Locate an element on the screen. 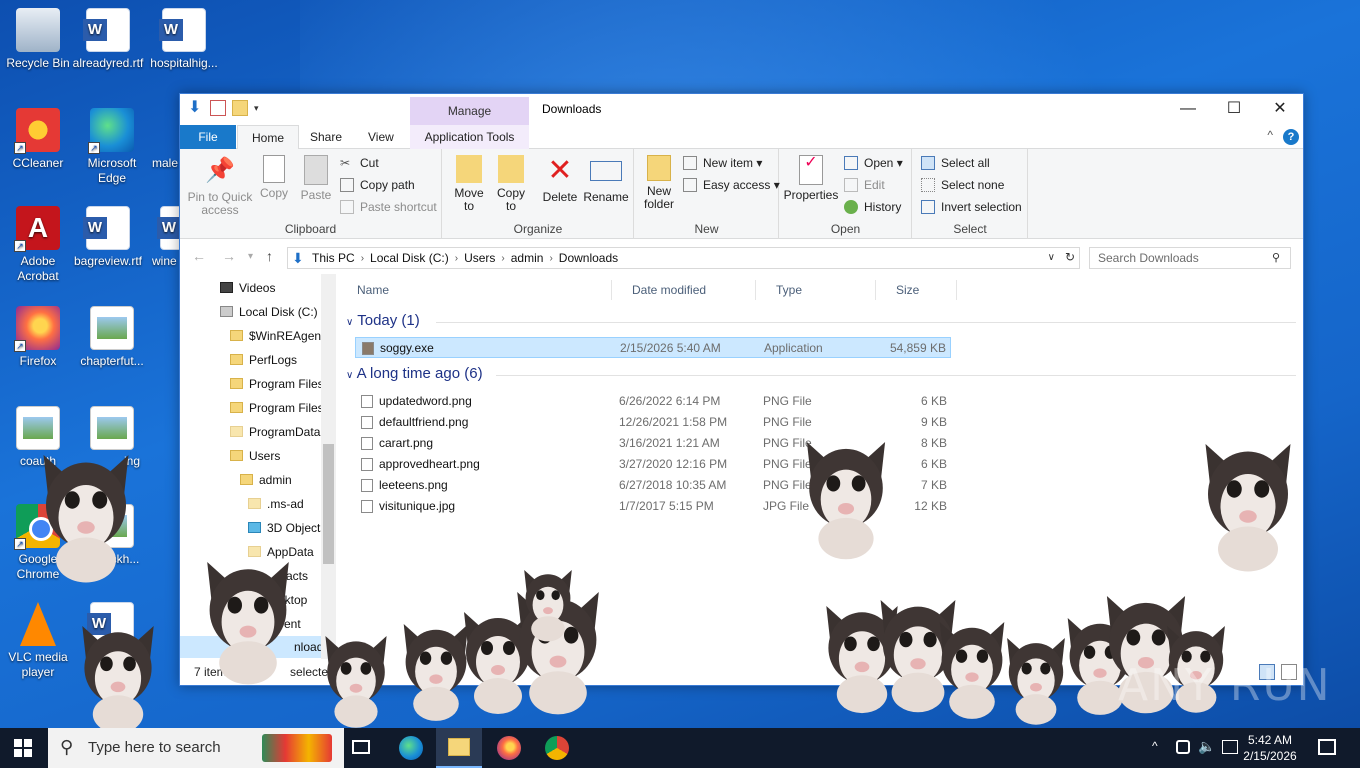  paste-shortcut-button: Paste shortcut is located at coordinates (388, 207).